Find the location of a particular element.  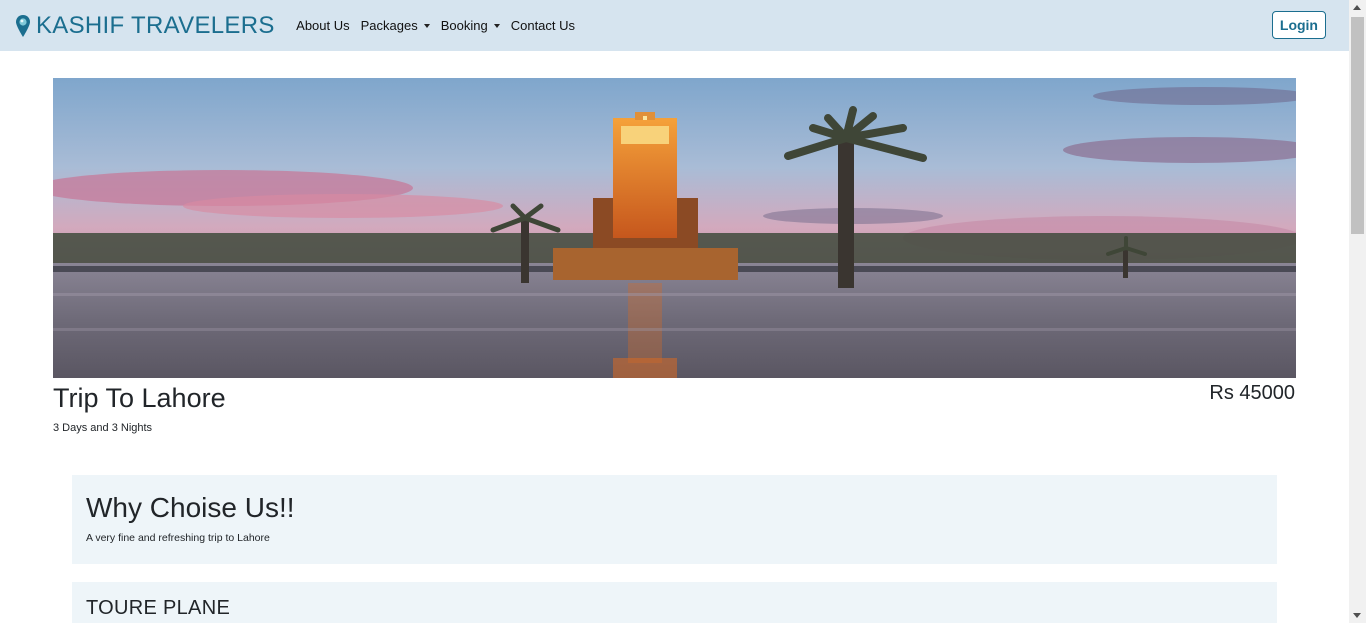

scroll-up-arrow-icon is located at coordinates (1357, 7).